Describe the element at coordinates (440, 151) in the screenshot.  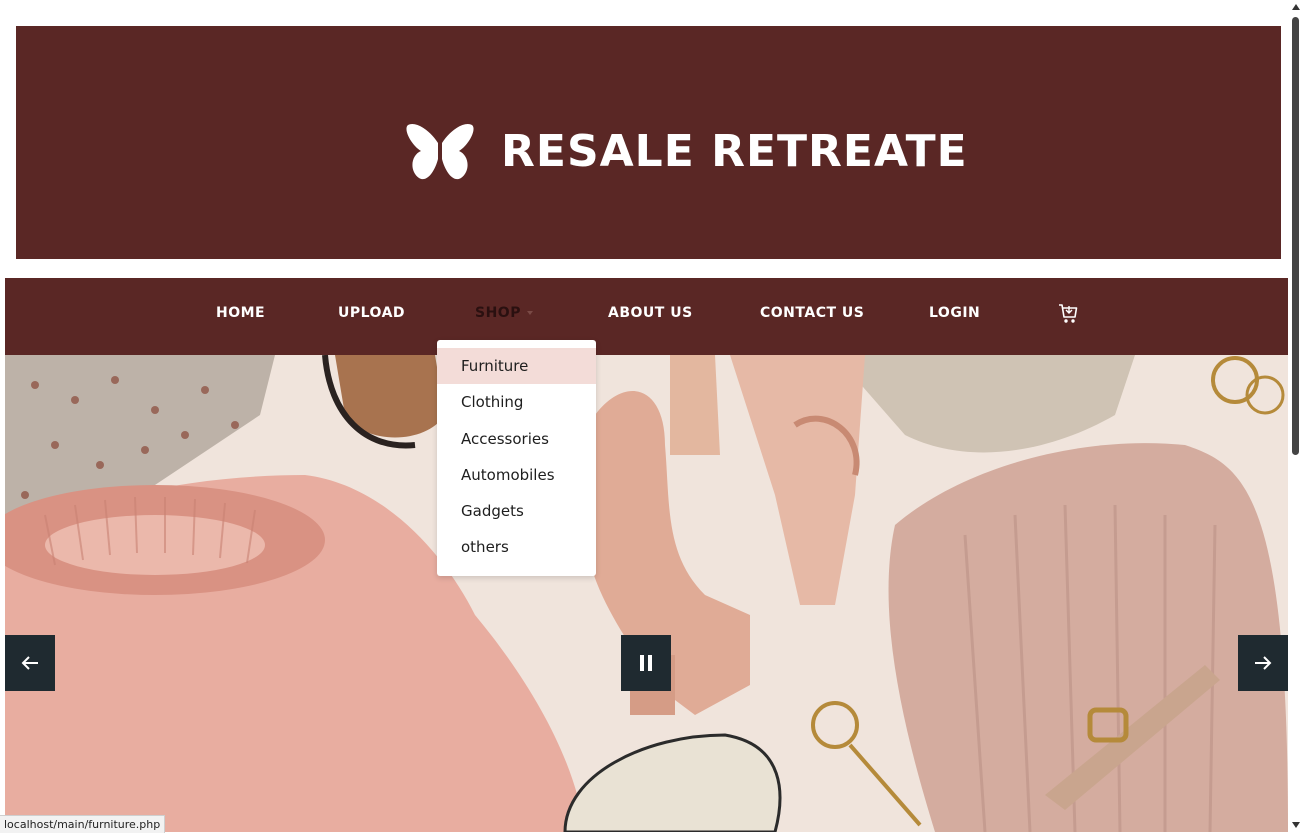
I see `butterfly-icon` at that location.